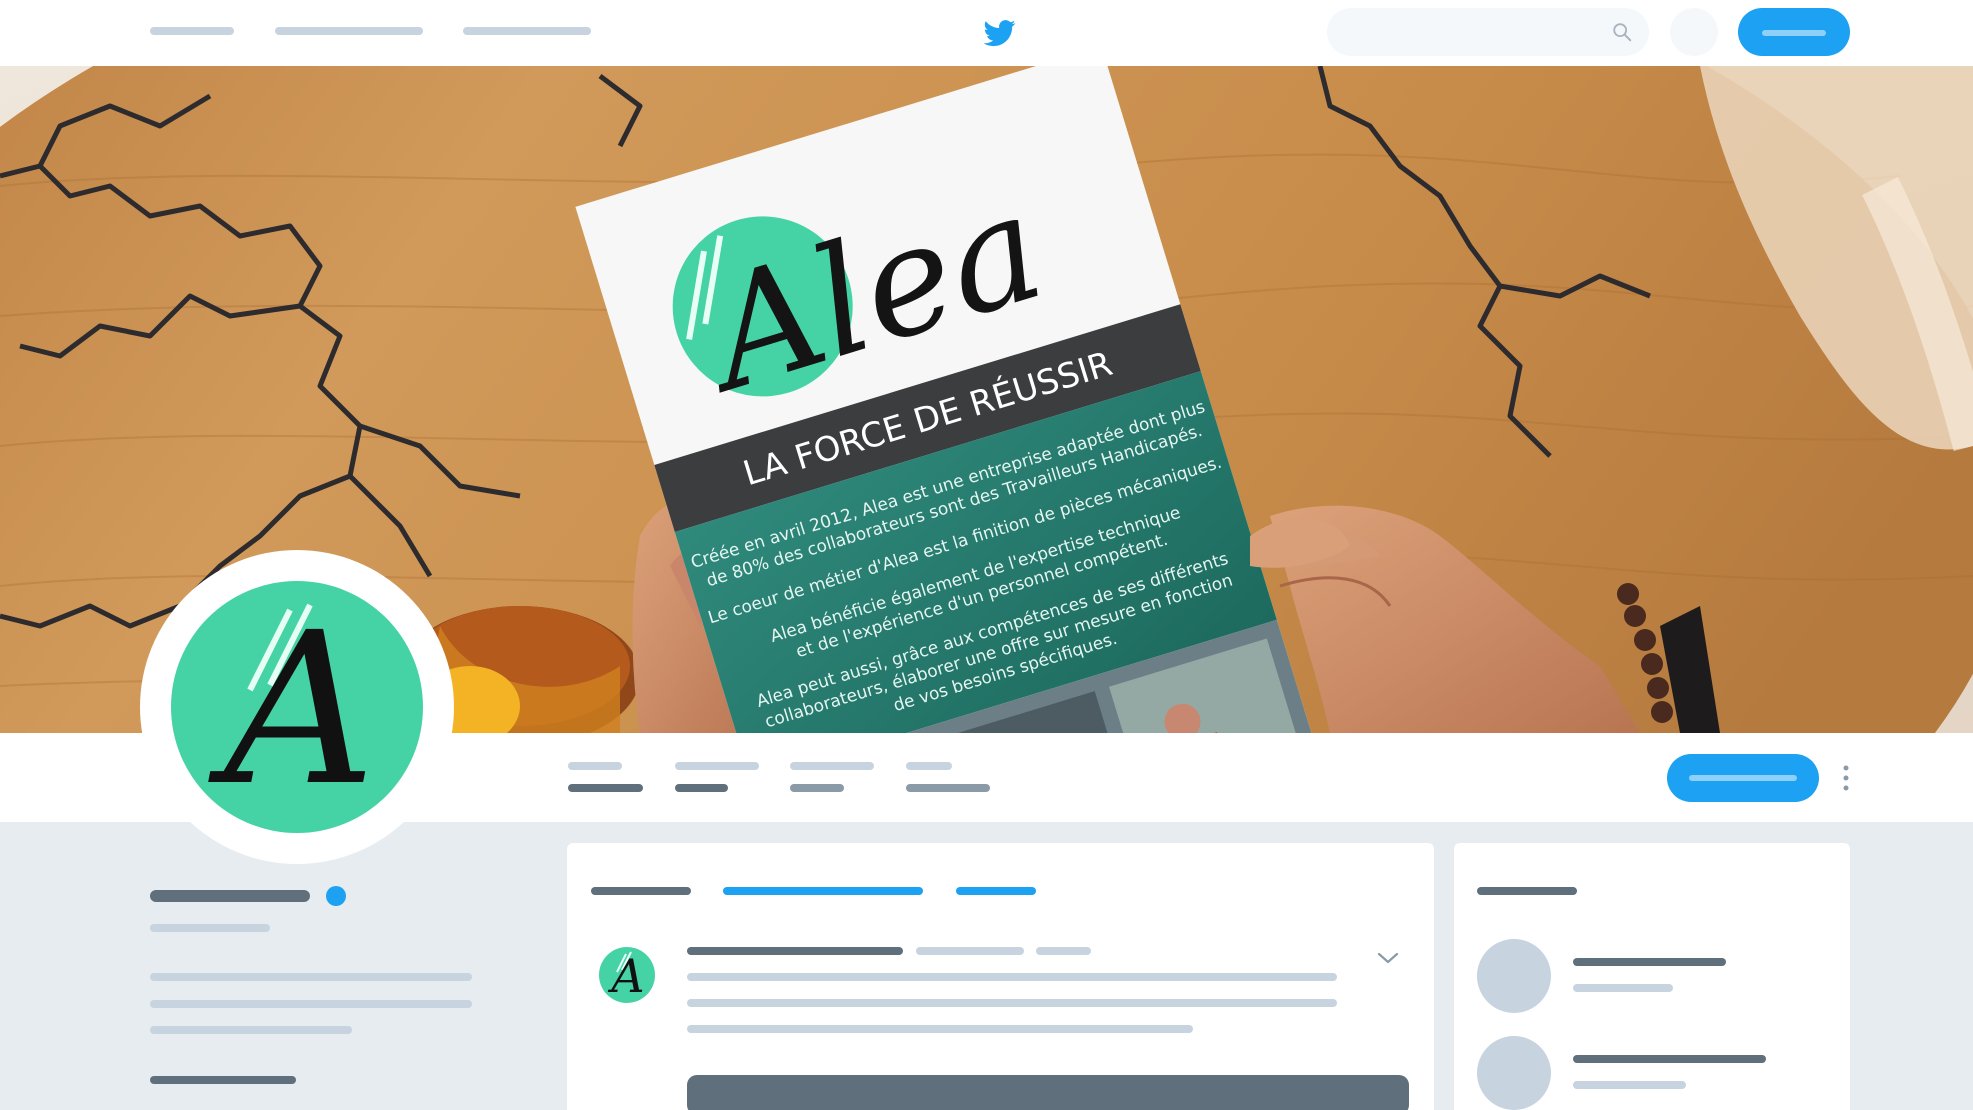 The height and width of the screenshot is (1110, 1973). I want to click on profile-display-name, so click(230, 896).